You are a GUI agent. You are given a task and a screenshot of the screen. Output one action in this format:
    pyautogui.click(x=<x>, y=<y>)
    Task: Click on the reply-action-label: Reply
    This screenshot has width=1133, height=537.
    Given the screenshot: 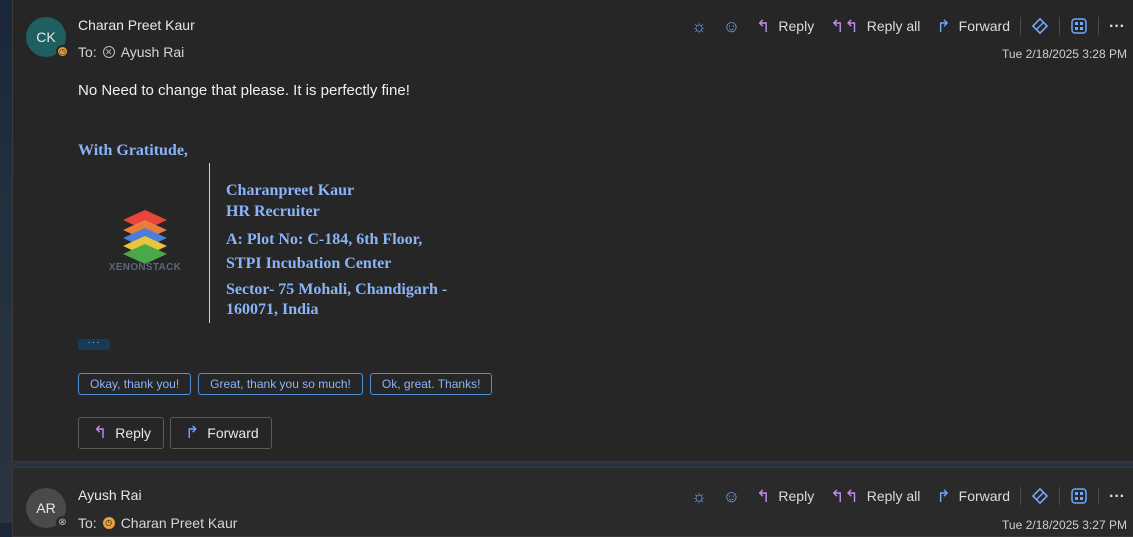 What is the action you would take?
    pyautogui.click(x=133, y=433)
    